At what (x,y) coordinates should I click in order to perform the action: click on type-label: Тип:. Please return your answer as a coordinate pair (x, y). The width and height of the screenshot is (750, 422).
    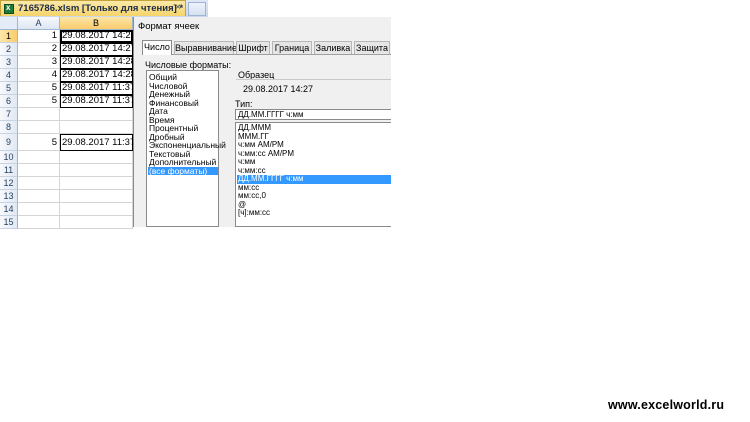
    Looking at the image, I should click on (244, 104).